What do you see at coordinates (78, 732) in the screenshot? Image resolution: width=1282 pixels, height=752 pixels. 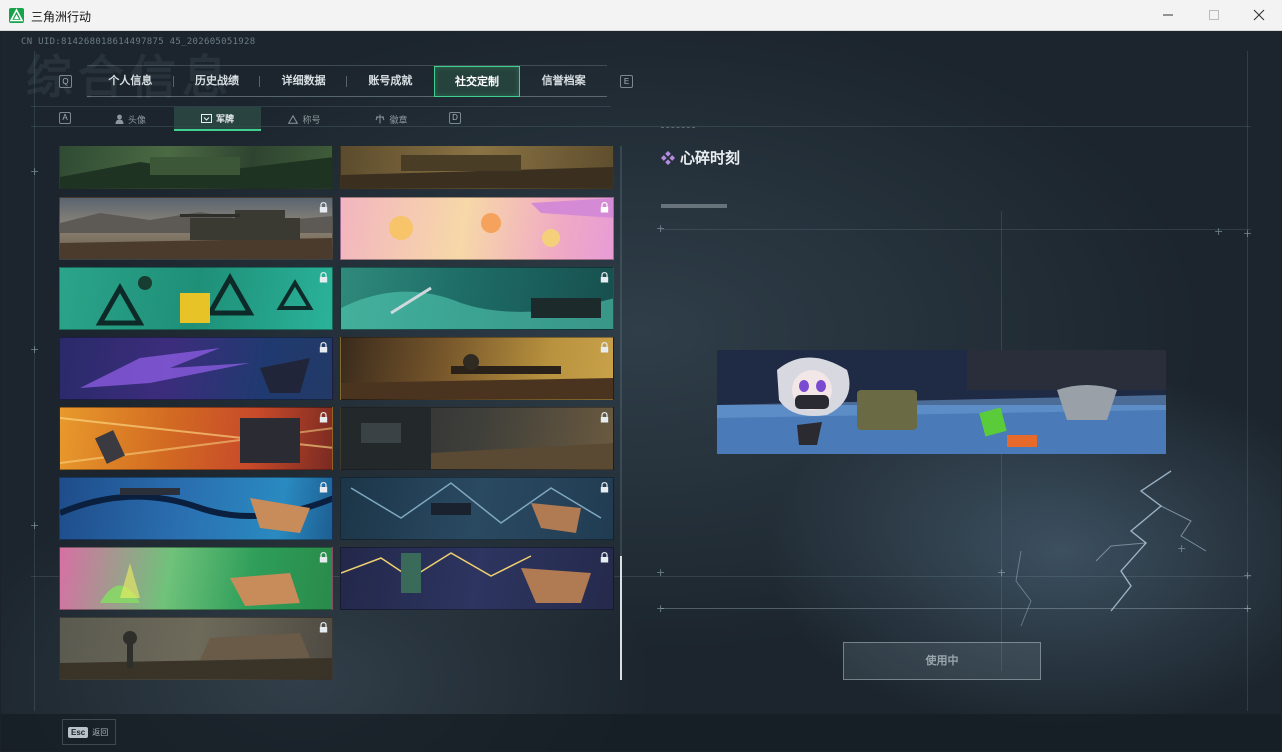 I see `esc-key-hint: Esc` at bounding box center [78, 732].